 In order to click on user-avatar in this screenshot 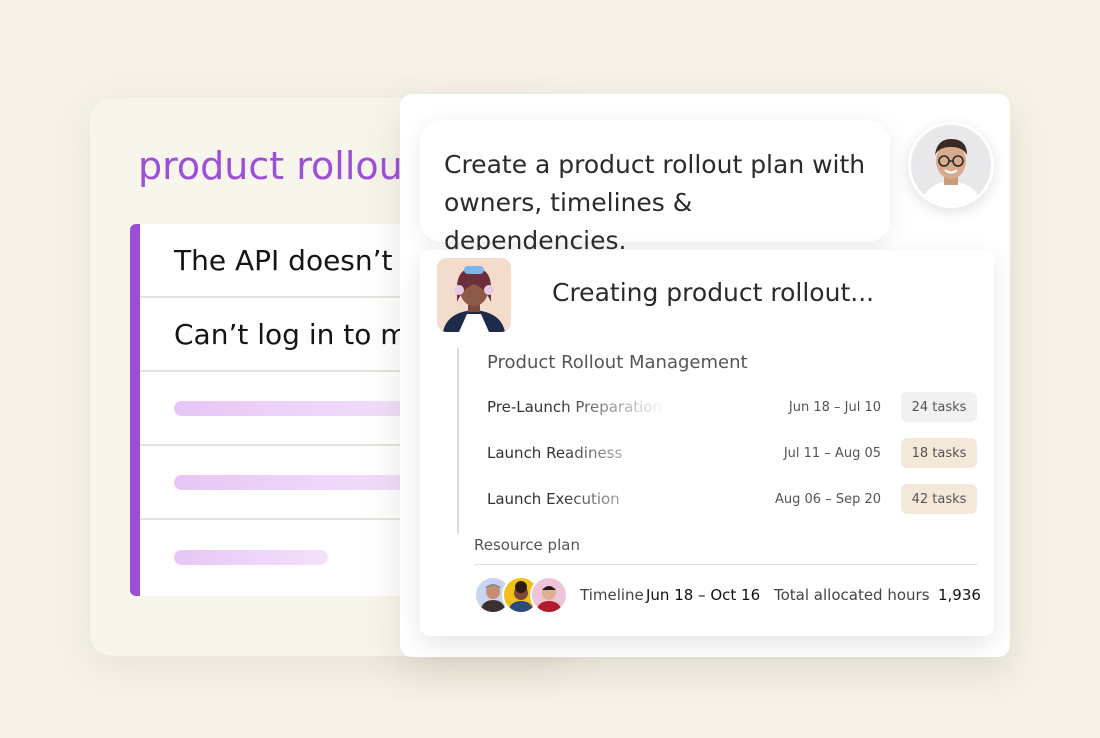, I will do `click(951, 165)`.